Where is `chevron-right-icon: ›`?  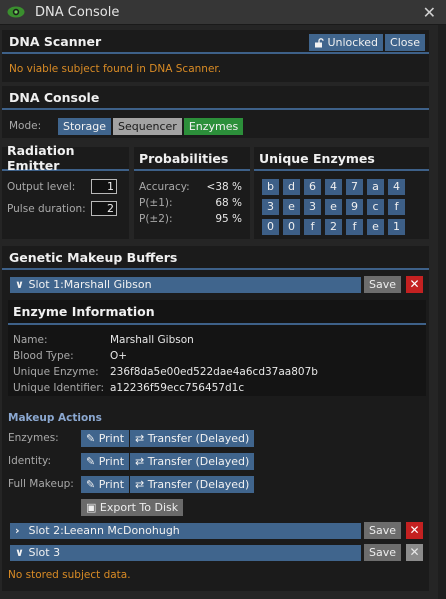
chevron-right-icon: › is located at coordinates (17, 530).